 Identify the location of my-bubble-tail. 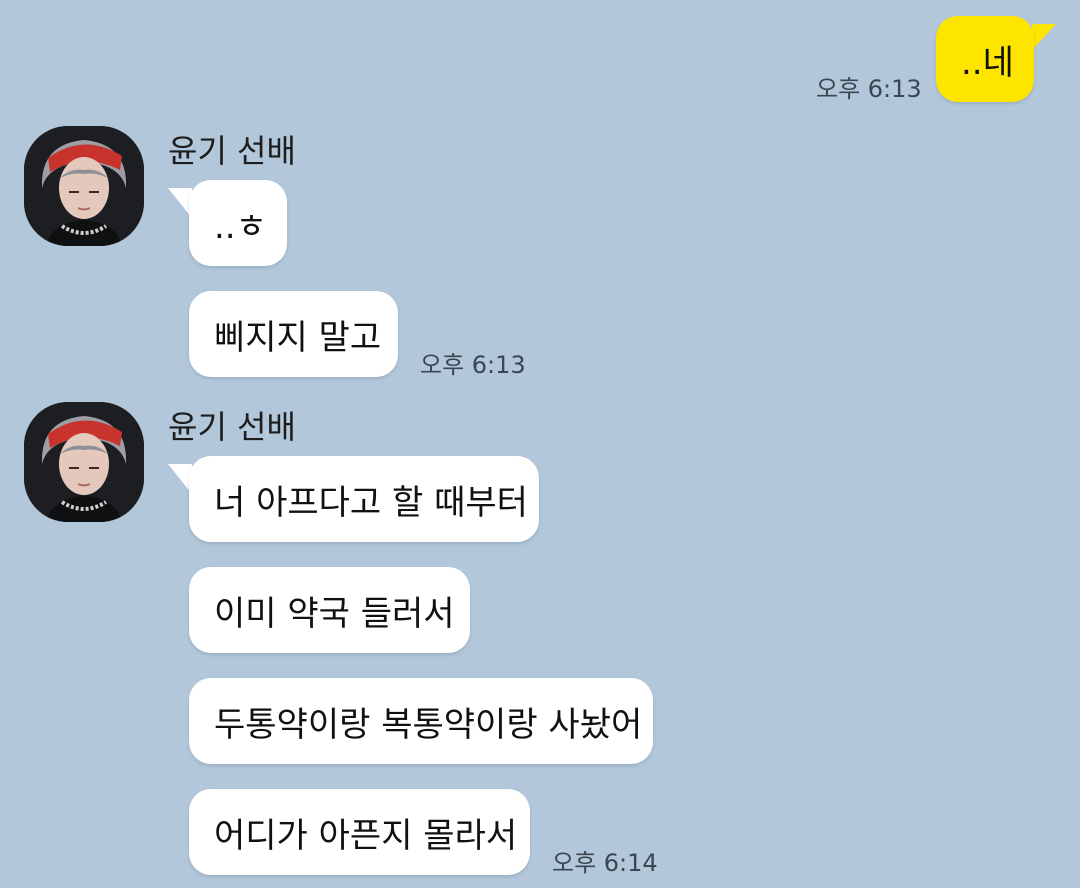
(1044, 37).